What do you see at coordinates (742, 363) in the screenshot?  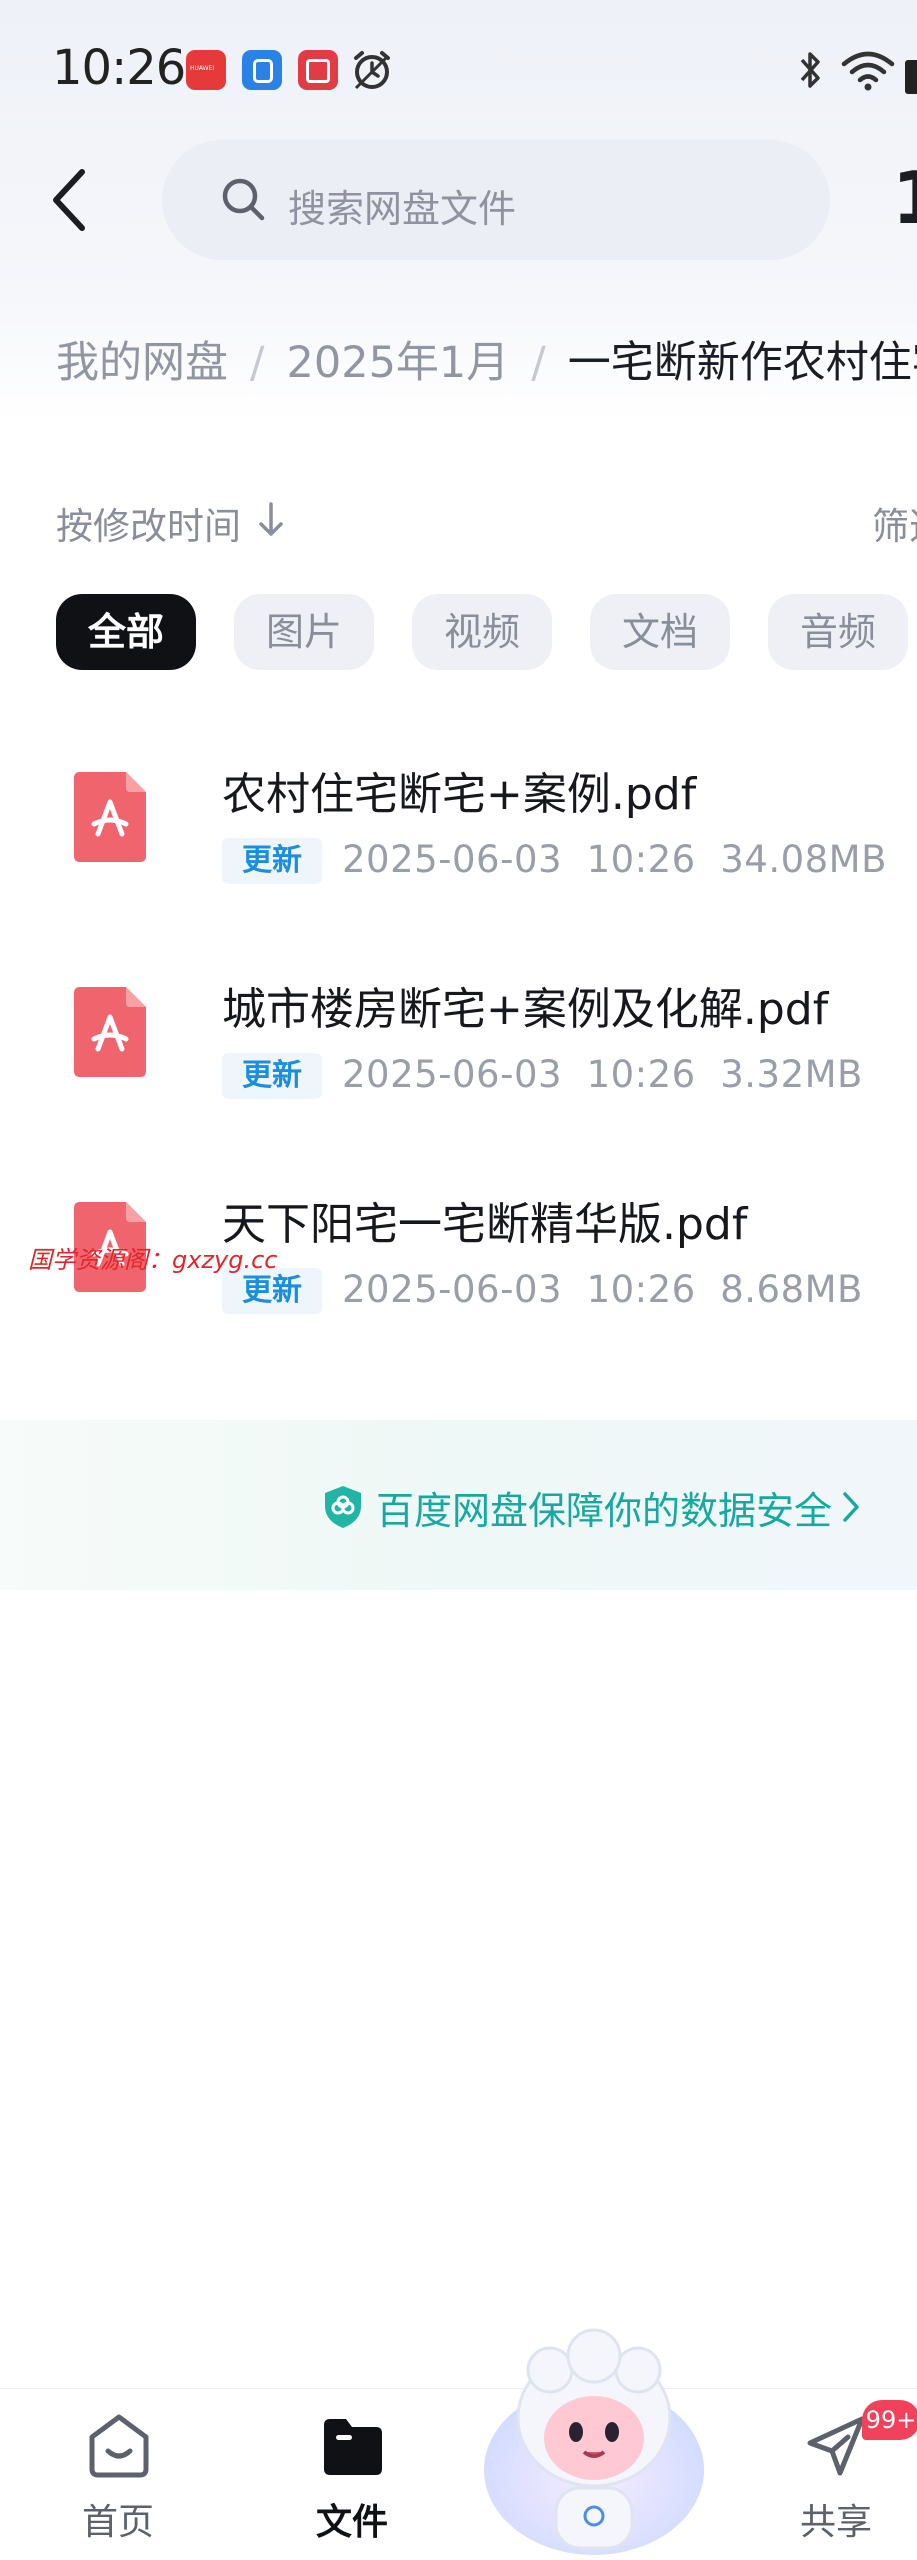 I see `breadcrumb-current: 一宅断新作农村住宅` at bounding box center [742, 363].